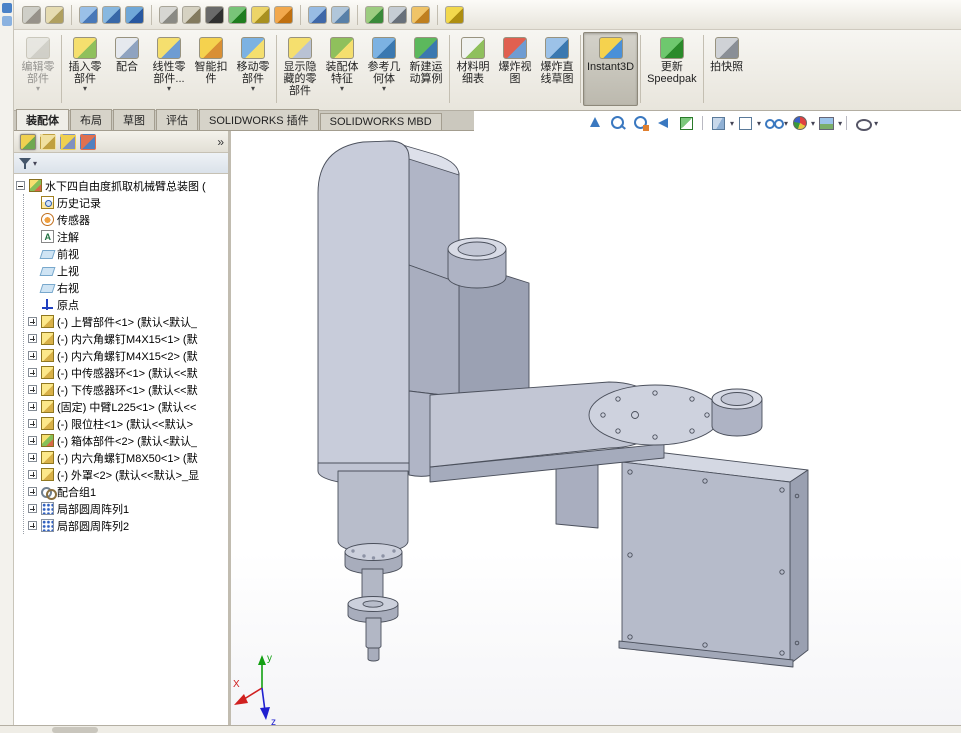  I want to click on attach-icon, so click(31, 14).